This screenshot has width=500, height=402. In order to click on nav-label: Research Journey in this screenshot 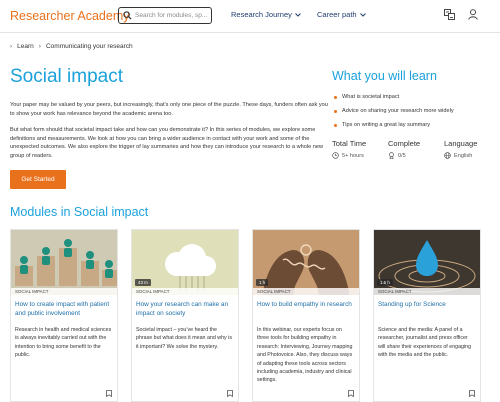, I will do `click(261, 14)`.